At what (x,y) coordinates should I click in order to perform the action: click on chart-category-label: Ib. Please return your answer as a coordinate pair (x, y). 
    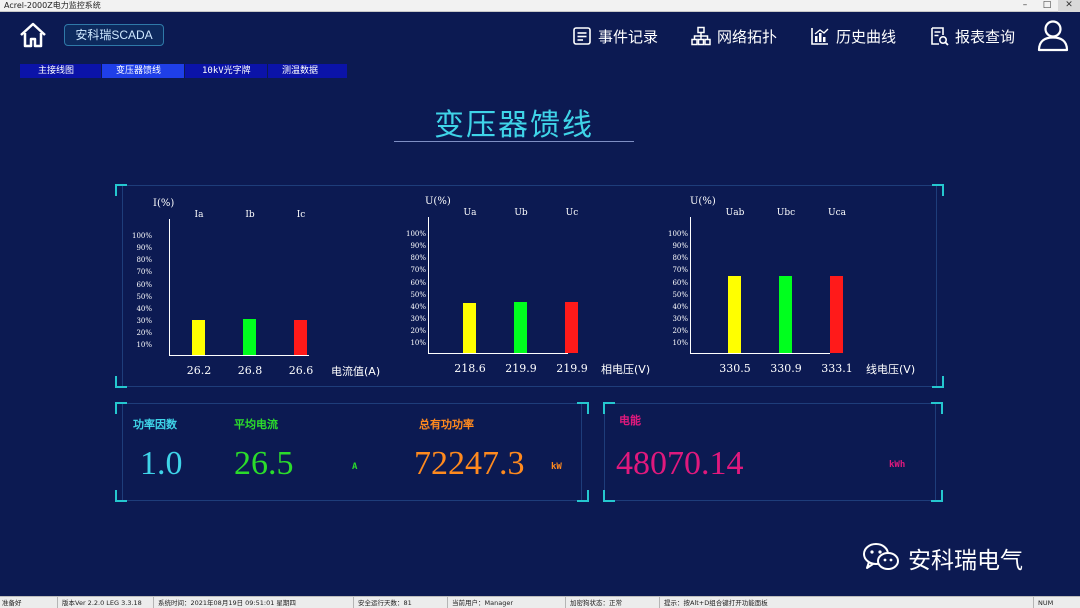
    Looking at the image, I should click on (250, 215).